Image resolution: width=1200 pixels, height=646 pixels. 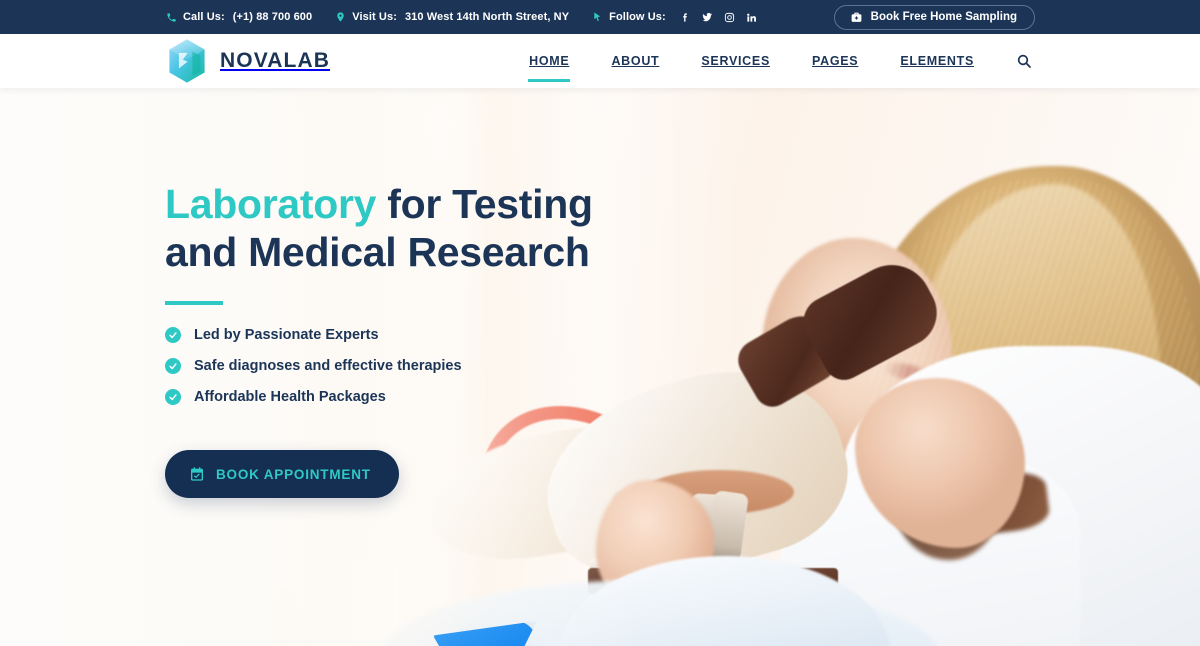 I want to click on feature-label: Led by Passionate Experts, so click(x=286, y=335).